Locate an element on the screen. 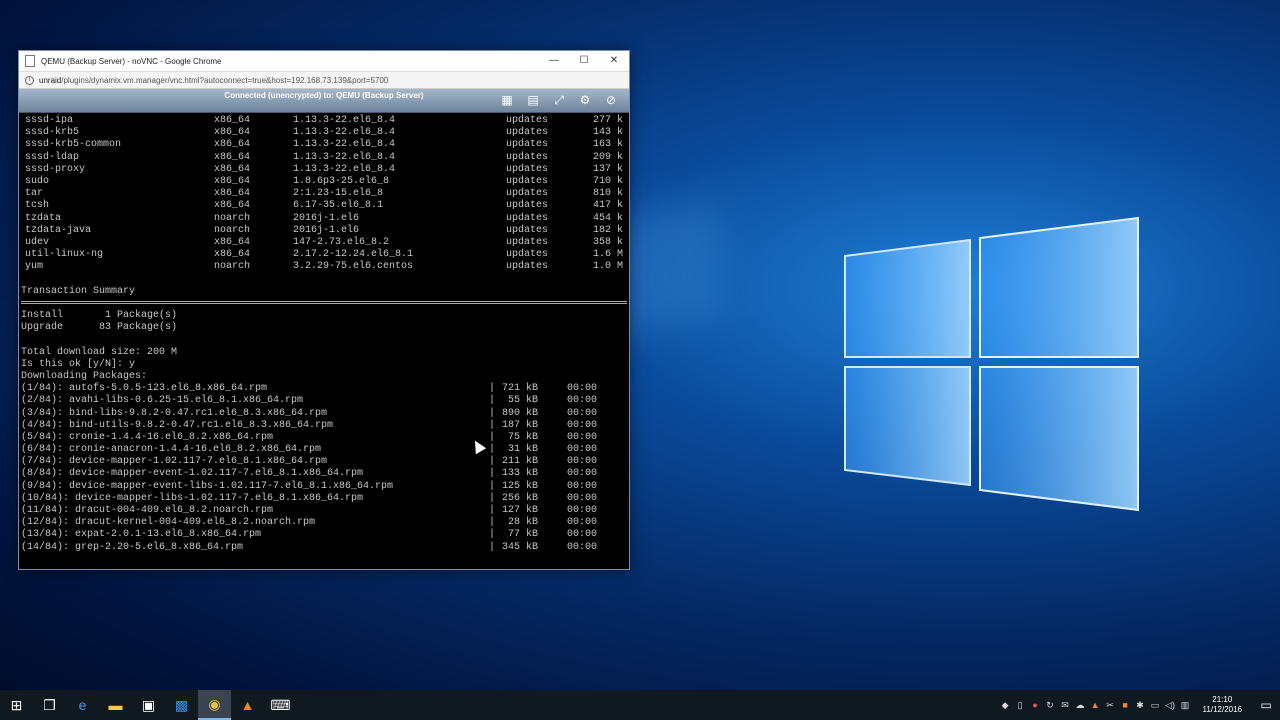 This screenshot has width=1280, height=720. windows-logo-wallpaper is located at coordinates (991, 364).